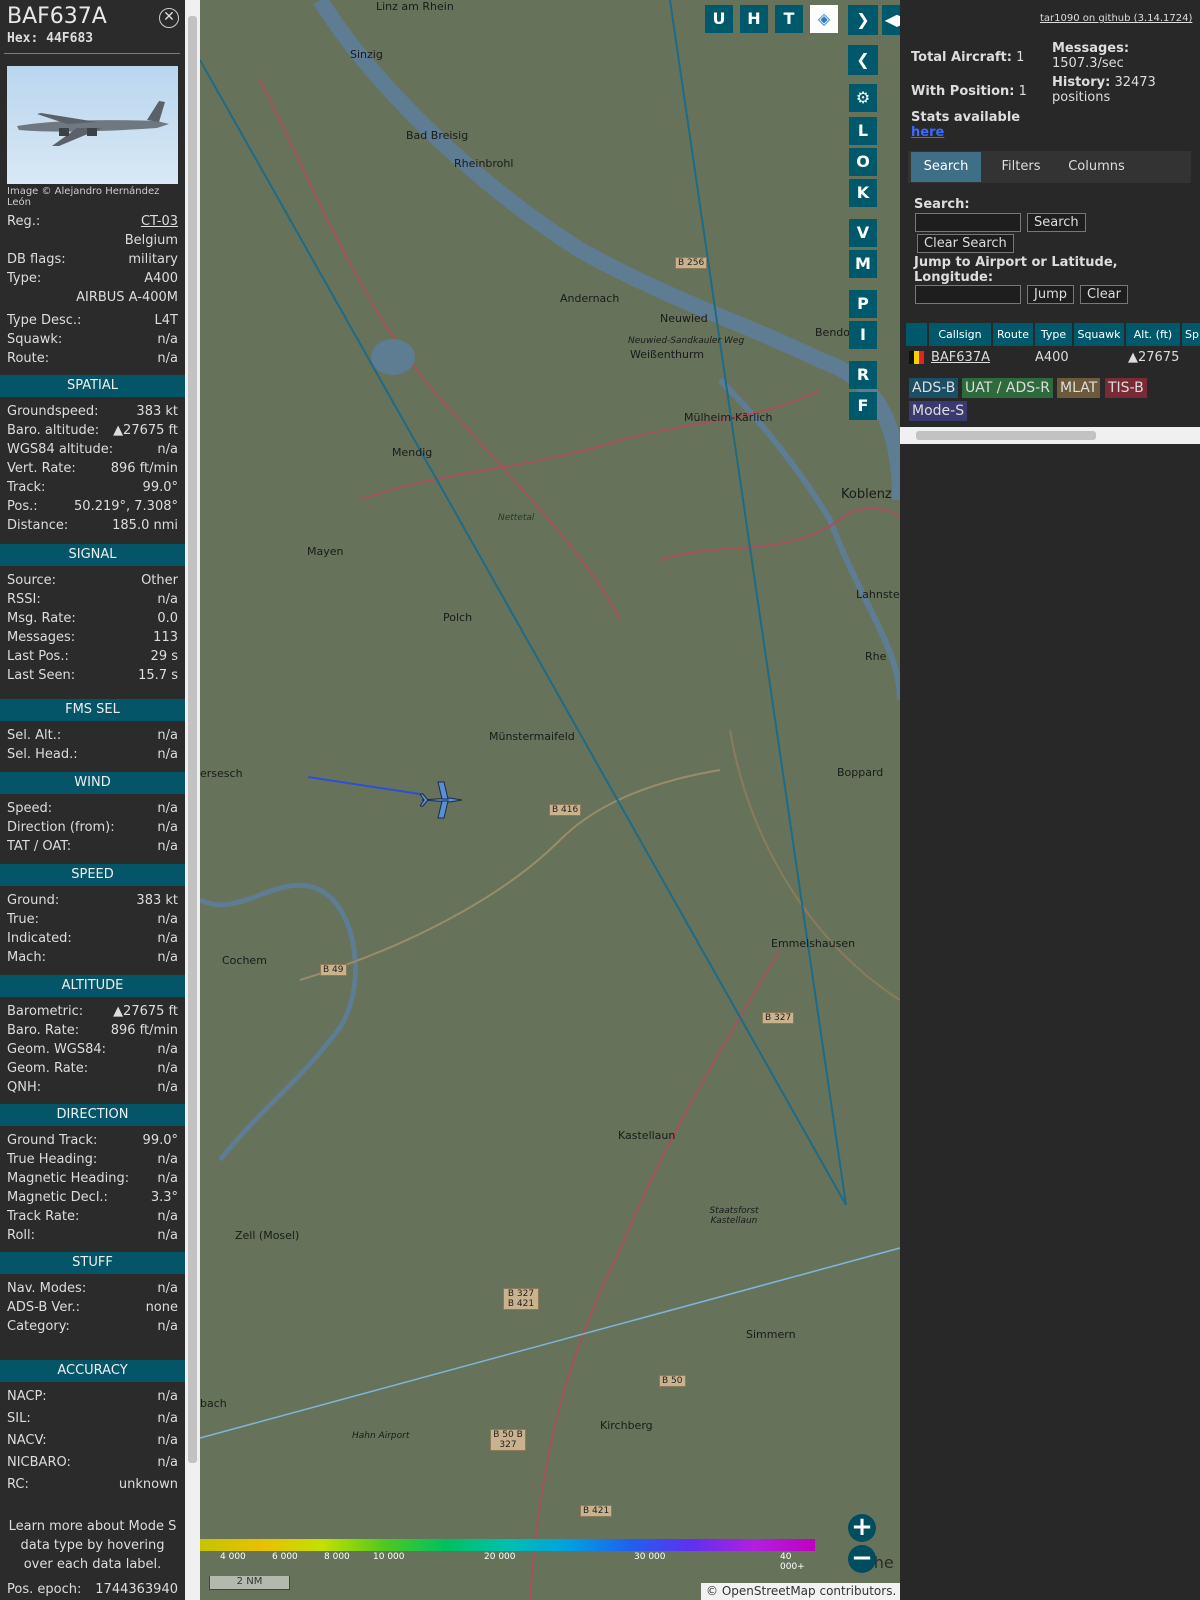 The image size is (1200, 1600). What do you see at coordinates (19, 1419) in the screenshot?
I see `field-label: SIL:` at bounding box center [19, 1419].